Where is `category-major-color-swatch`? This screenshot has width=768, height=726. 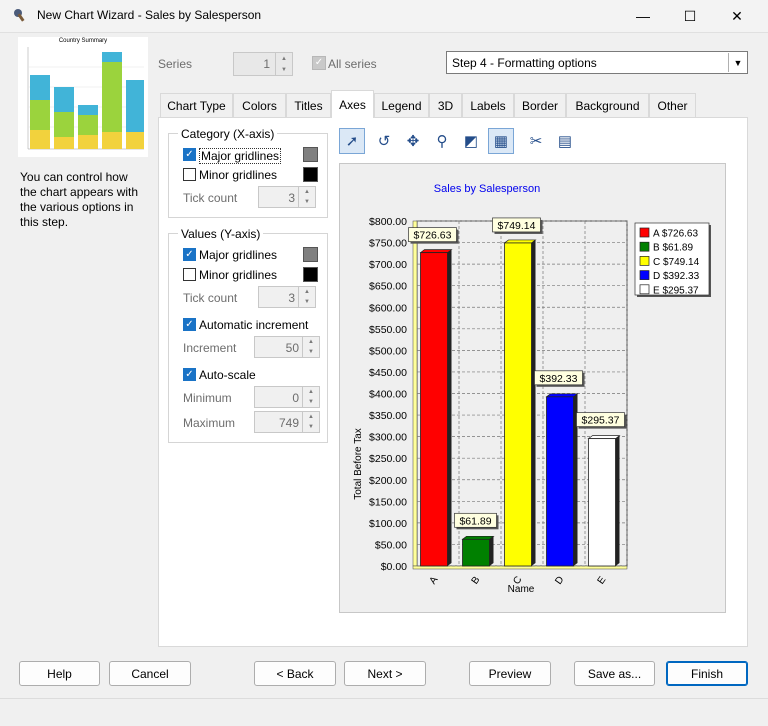 category-major-color-swatch is located at coordinates (310, 154).